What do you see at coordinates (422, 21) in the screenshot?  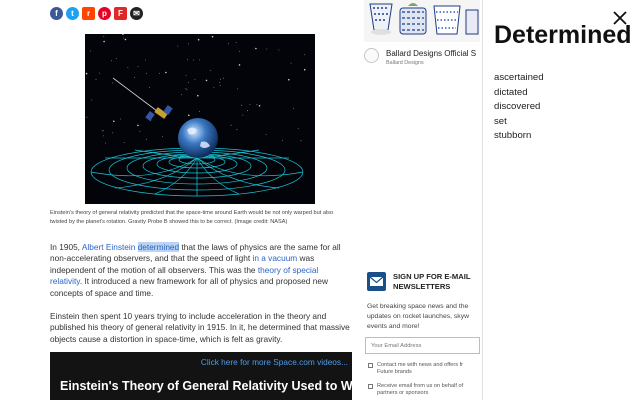 I see `ad-product-image` at bounding box center [422, 21].